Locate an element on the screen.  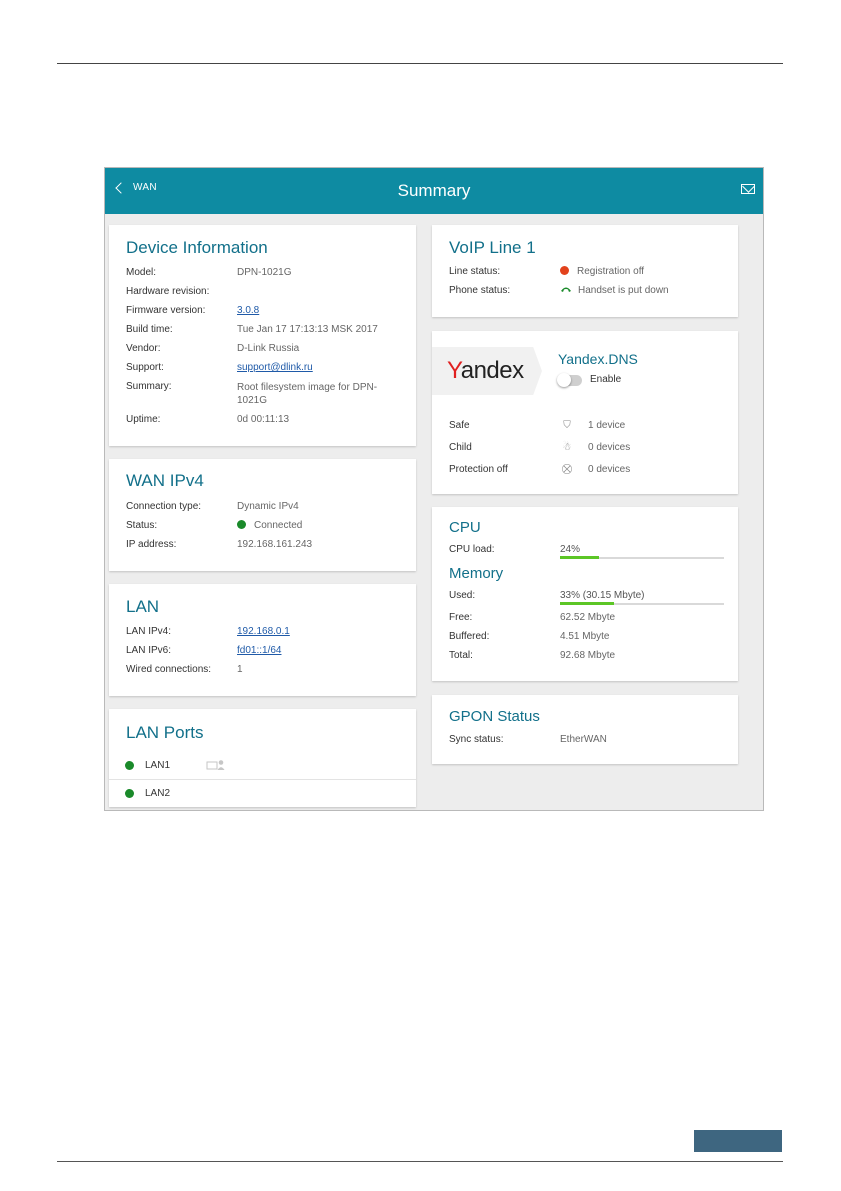
memory-total-row: Total: 92.68 Mbyte is located at coordinates (532, 655).